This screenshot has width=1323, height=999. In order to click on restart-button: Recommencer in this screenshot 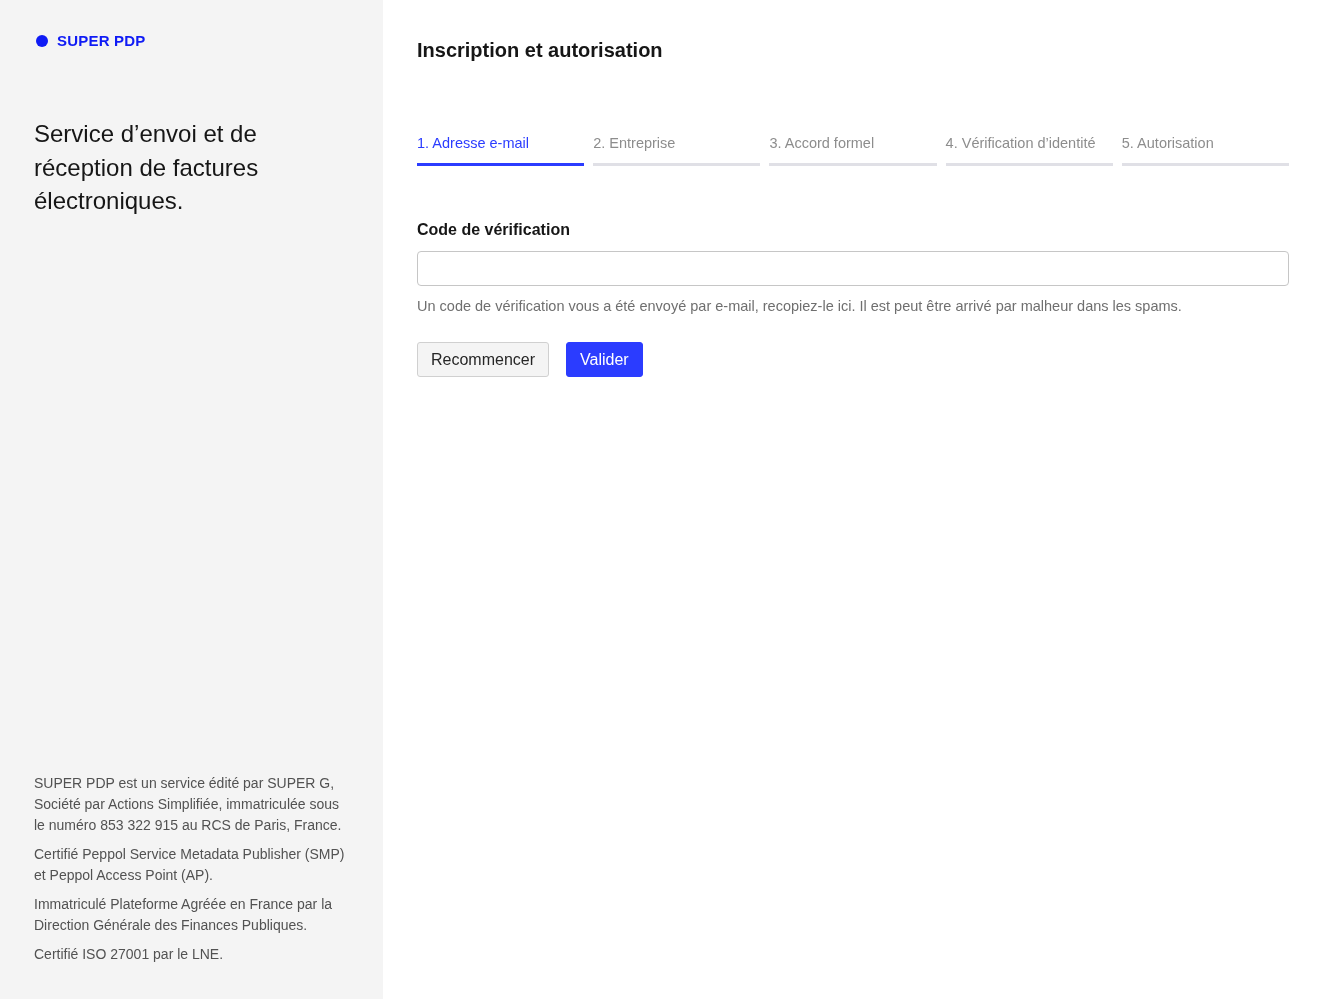, I will do `click(483, 359)`.